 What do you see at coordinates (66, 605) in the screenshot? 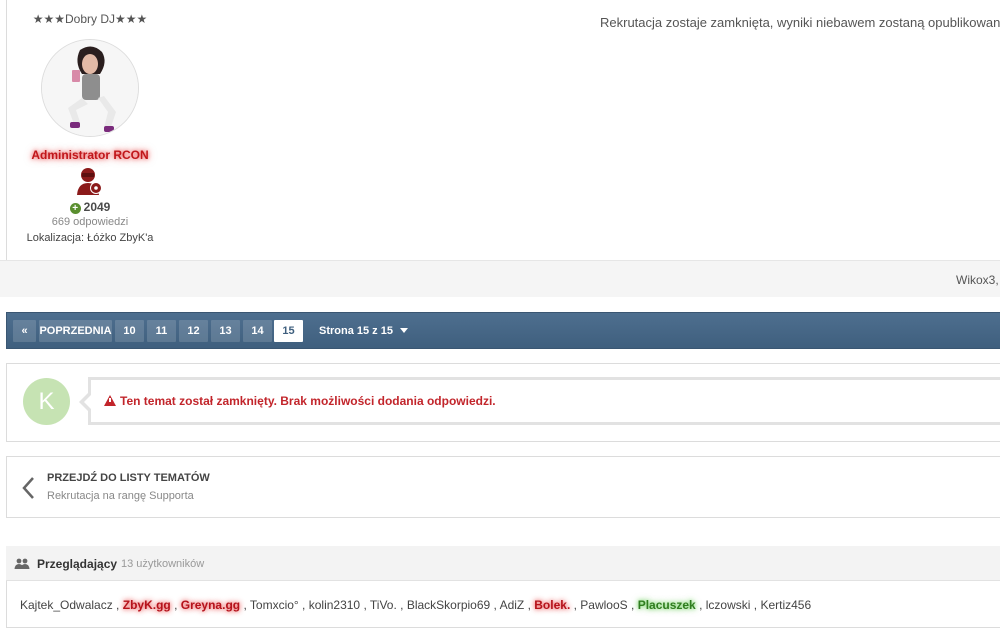
I see `viewer-user-link: Kajtek_Odwalacz` at bounding box center [66, 605].